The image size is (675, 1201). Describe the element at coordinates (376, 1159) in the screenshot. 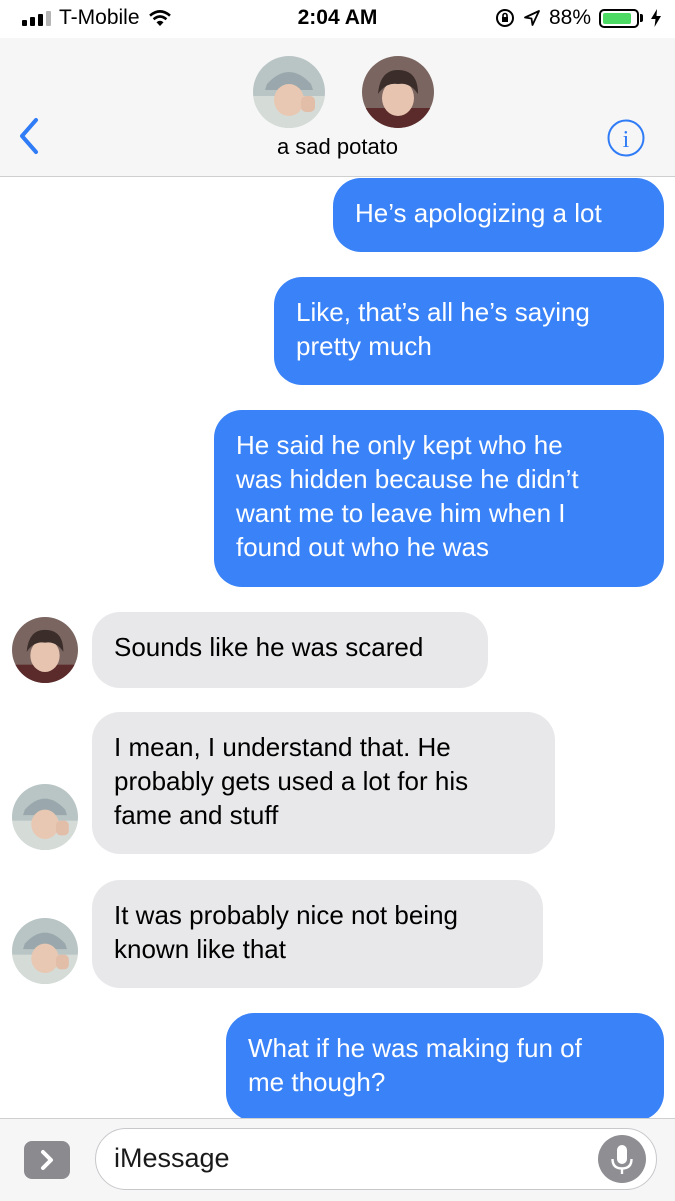

I see `message-input: iMessage` at that location.